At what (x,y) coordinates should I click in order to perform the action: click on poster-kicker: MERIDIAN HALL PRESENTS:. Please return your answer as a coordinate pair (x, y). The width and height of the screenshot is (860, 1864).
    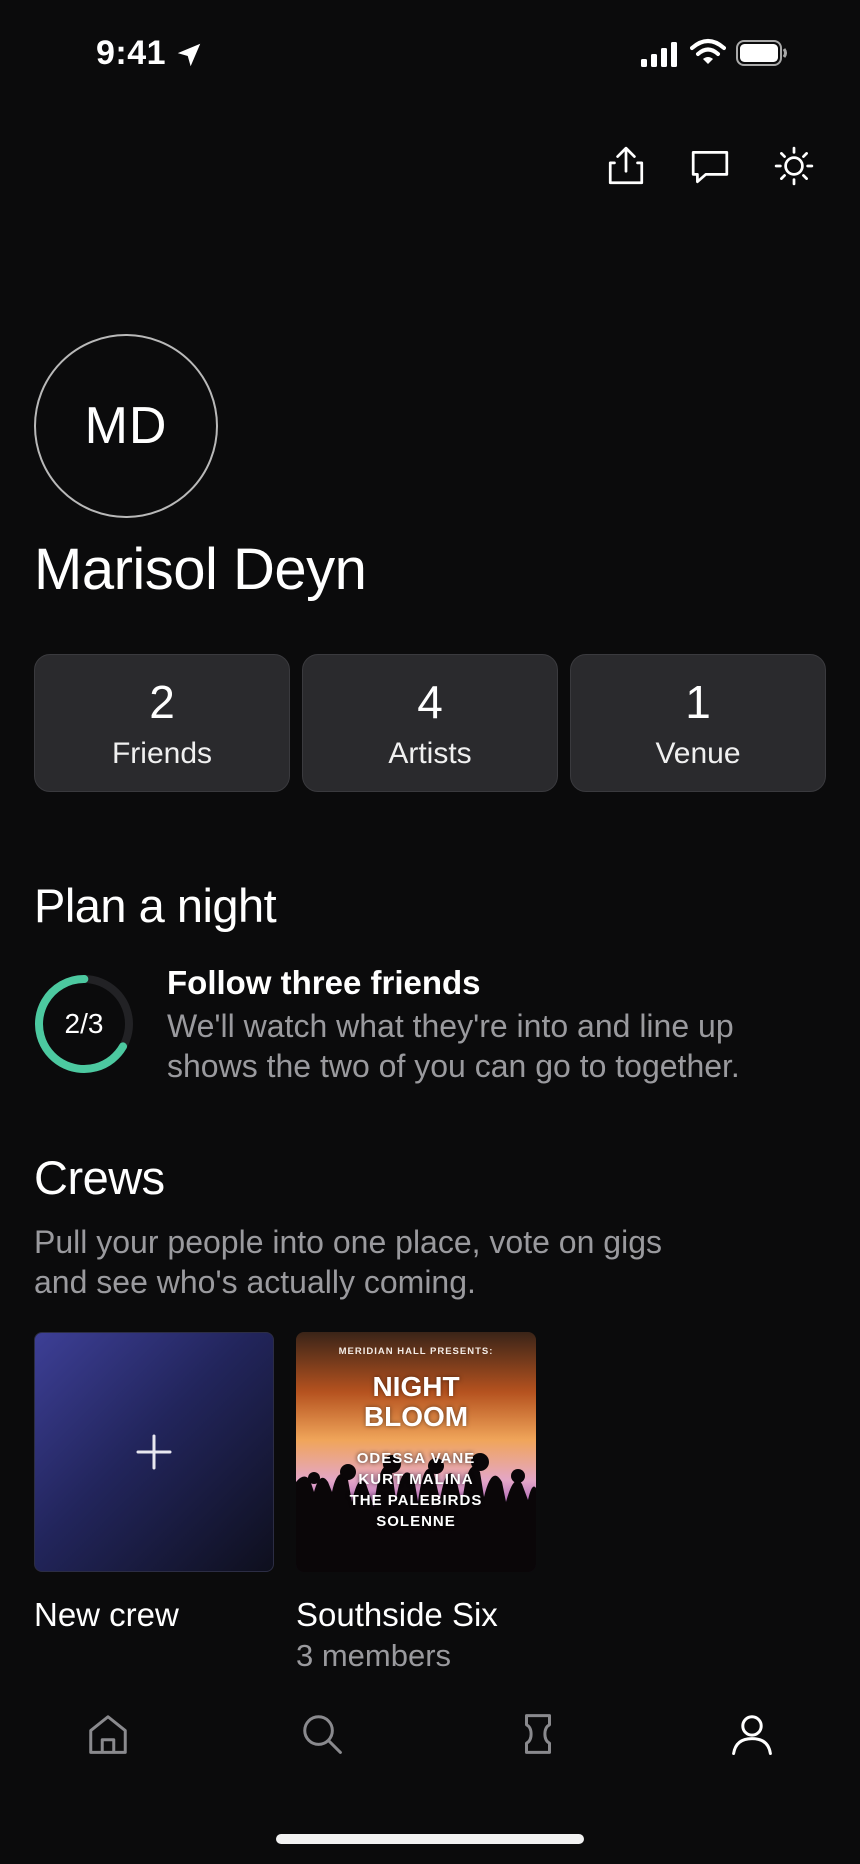
    Looking at the image, I should click on (416, 1351).